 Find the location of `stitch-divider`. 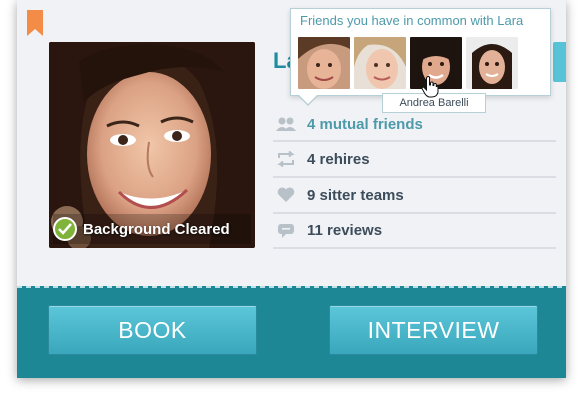

stitch-divider is located at coordinates (291, 288).